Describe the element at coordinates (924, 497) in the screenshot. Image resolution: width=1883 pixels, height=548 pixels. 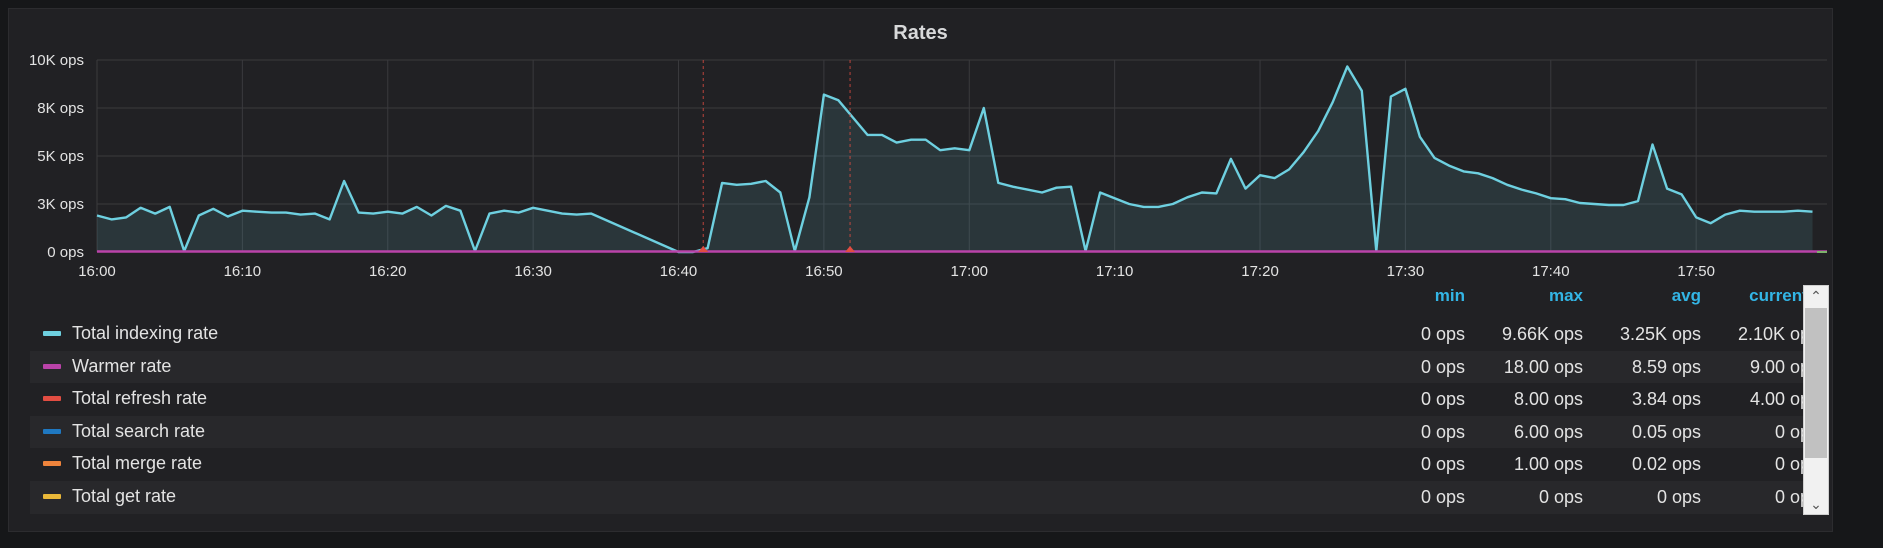
I see `legend-row: Total get rate 0 ops 0 ops 0 ops 0 ops` at that location.